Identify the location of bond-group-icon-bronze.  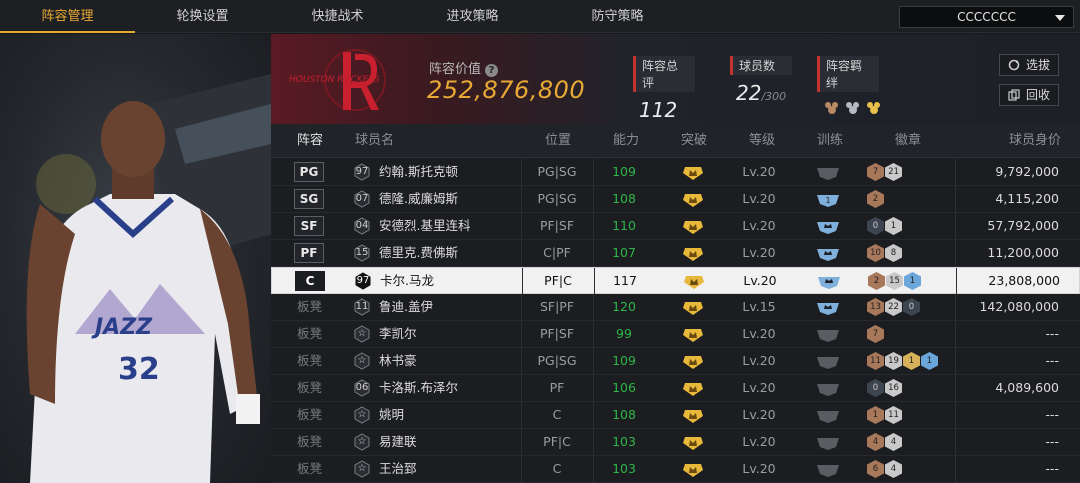
(832, 108).